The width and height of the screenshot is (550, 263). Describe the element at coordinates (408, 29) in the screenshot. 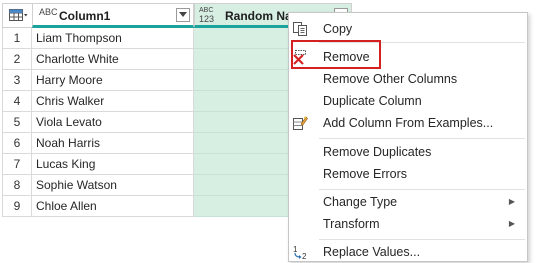

I see `menu-item-copy: Copy` at that location.